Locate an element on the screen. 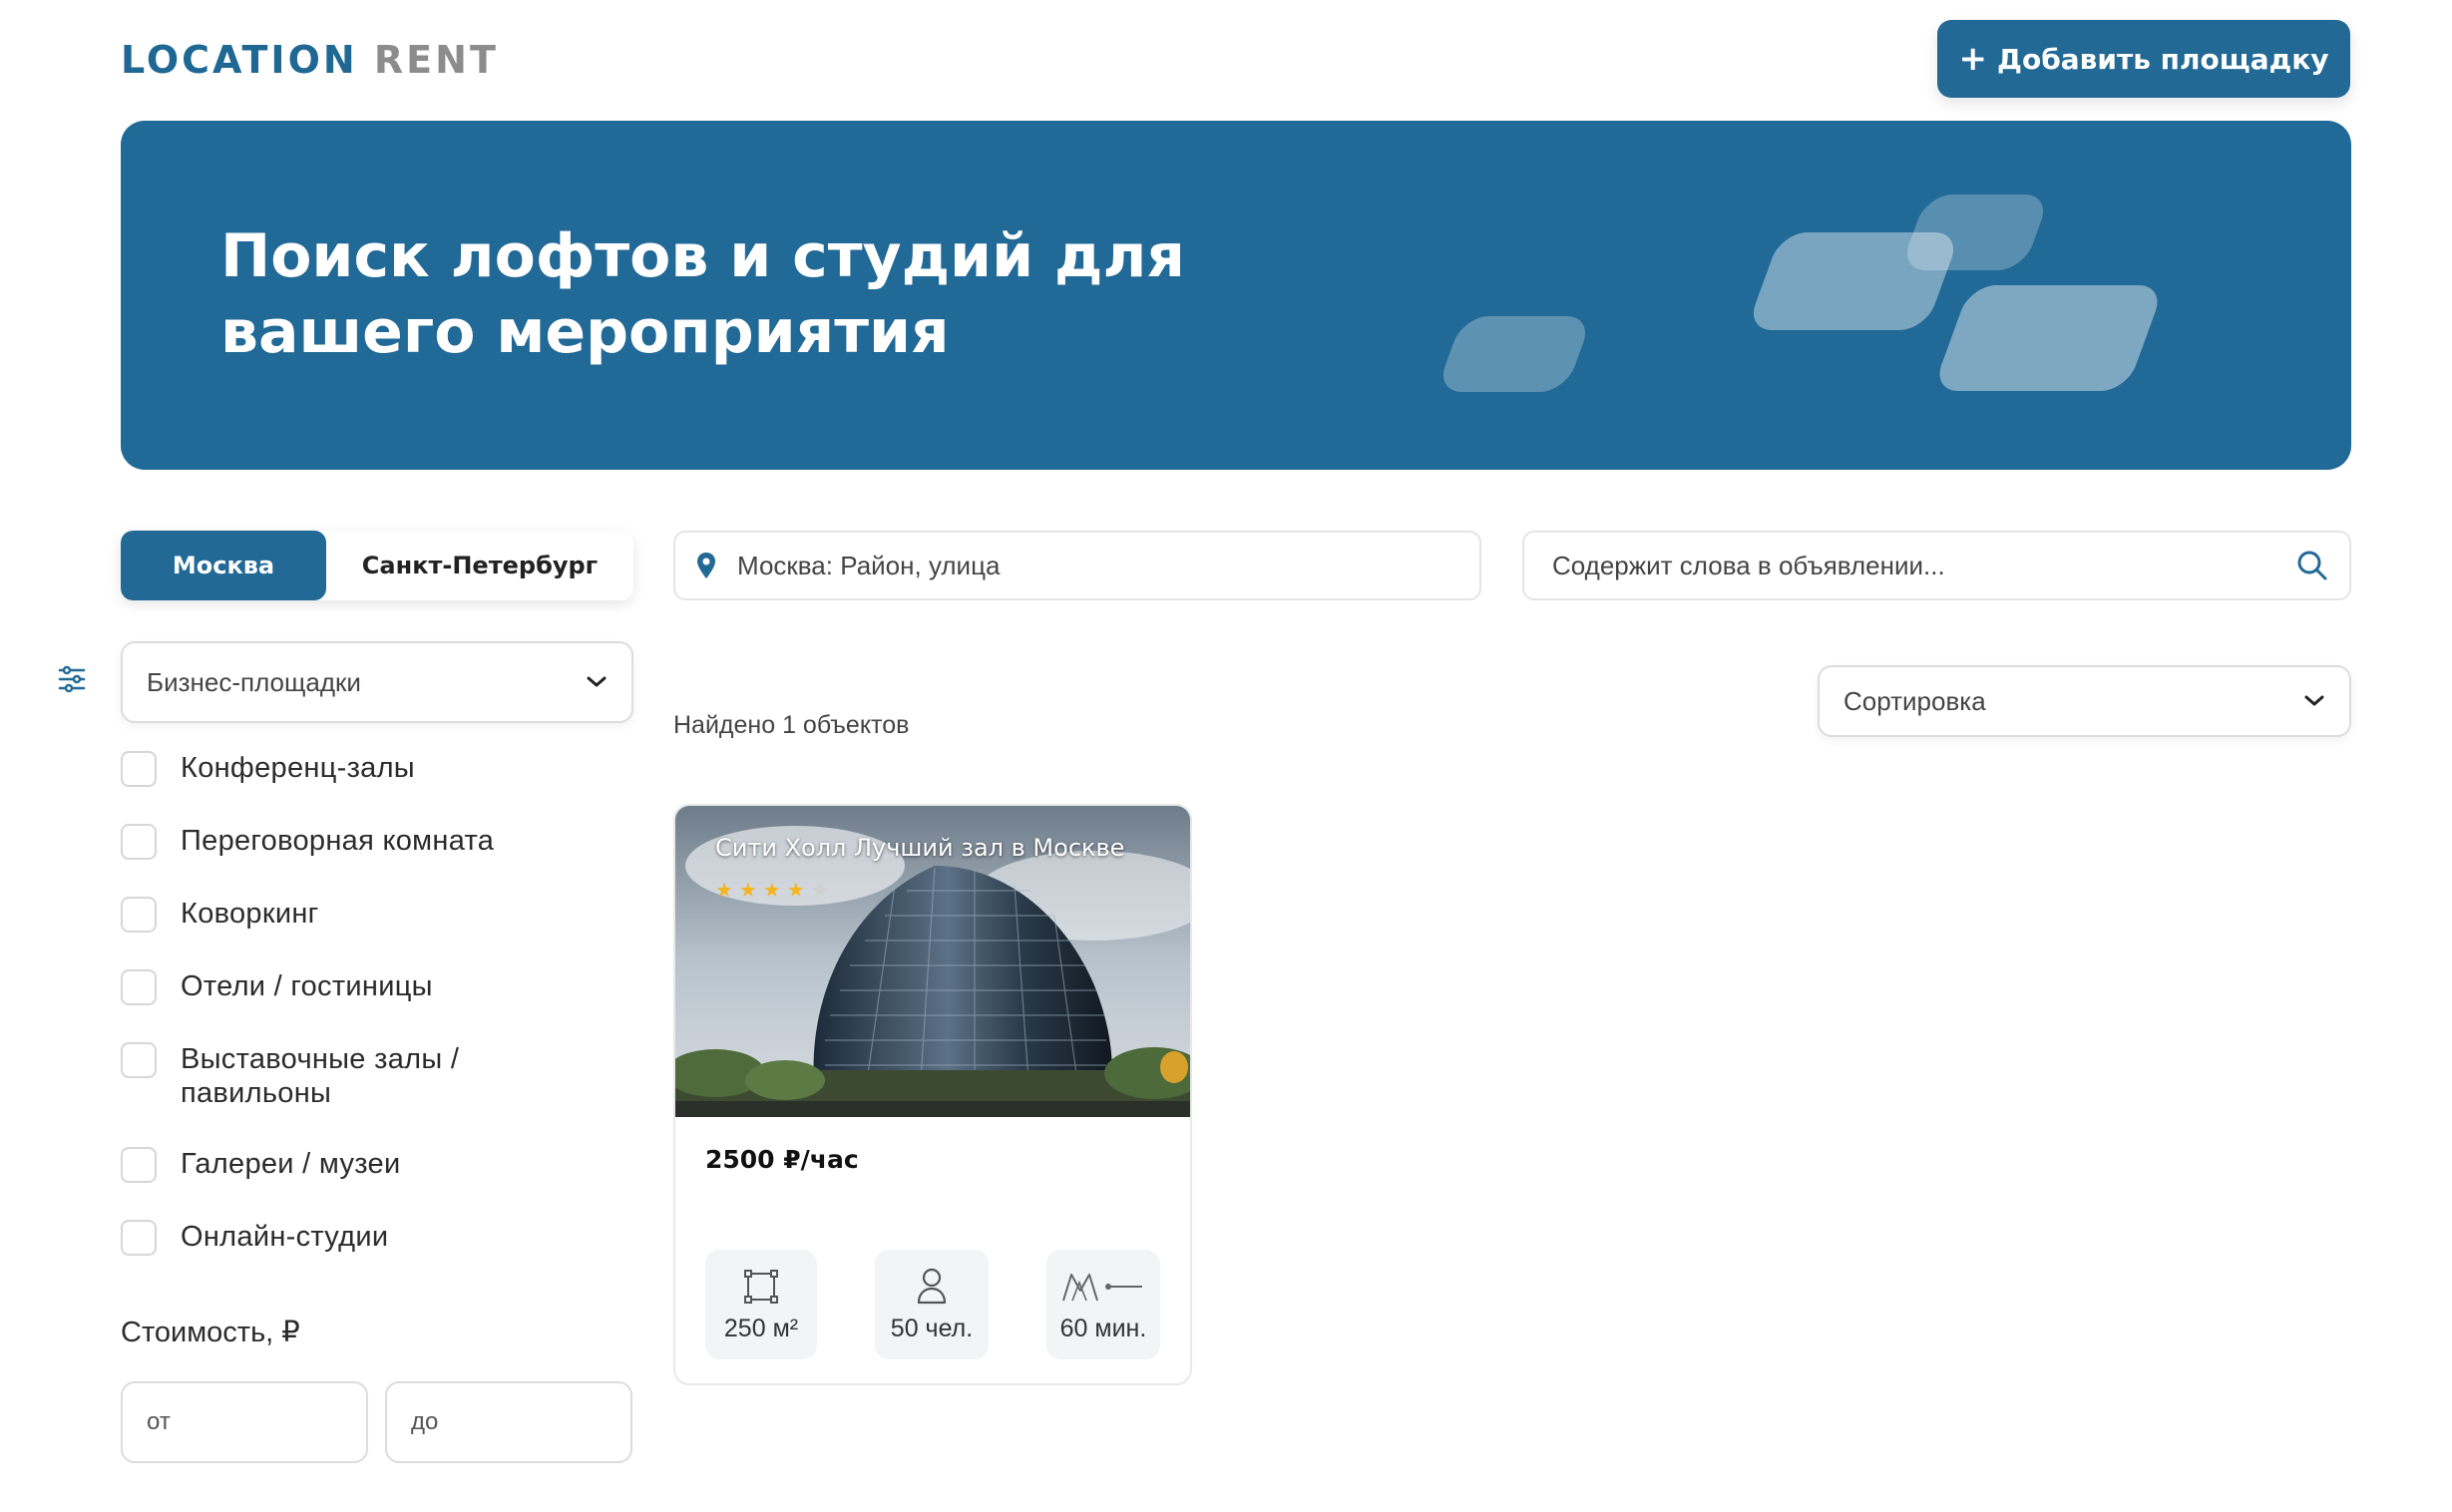 Image resolution: width=2452 pixels, height=1512 pixels. add-venue-button-label: Добавить площадку is located at coordinates (2163, 59).